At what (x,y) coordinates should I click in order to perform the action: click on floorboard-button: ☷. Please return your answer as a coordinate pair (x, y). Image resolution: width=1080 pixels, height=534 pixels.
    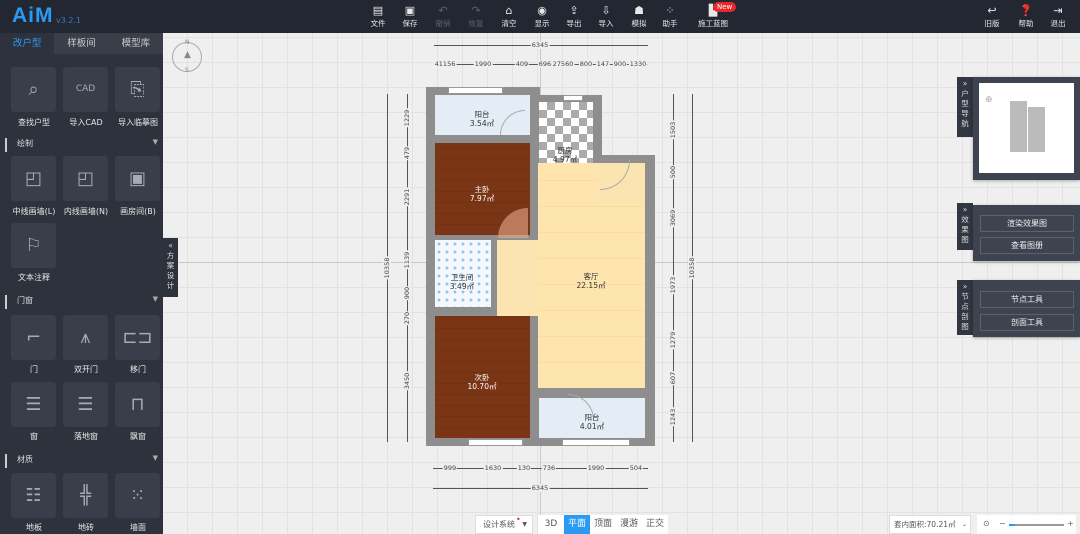
    Looking at the image, I should click on (33, 495).